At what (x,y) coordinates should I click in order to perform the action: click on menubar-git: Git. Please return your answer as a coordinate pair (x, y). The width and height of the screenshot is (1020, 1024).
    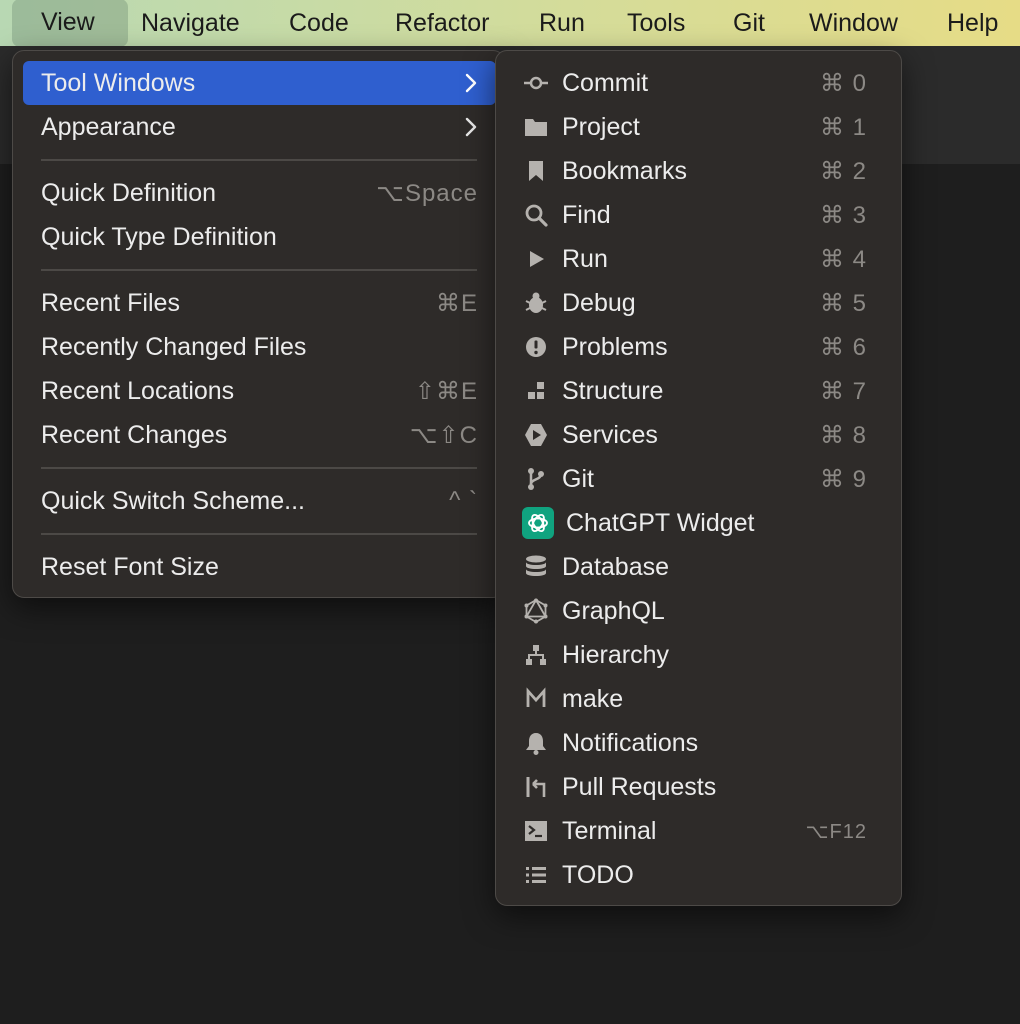
    Looking at the image, I should click on (749, 23).